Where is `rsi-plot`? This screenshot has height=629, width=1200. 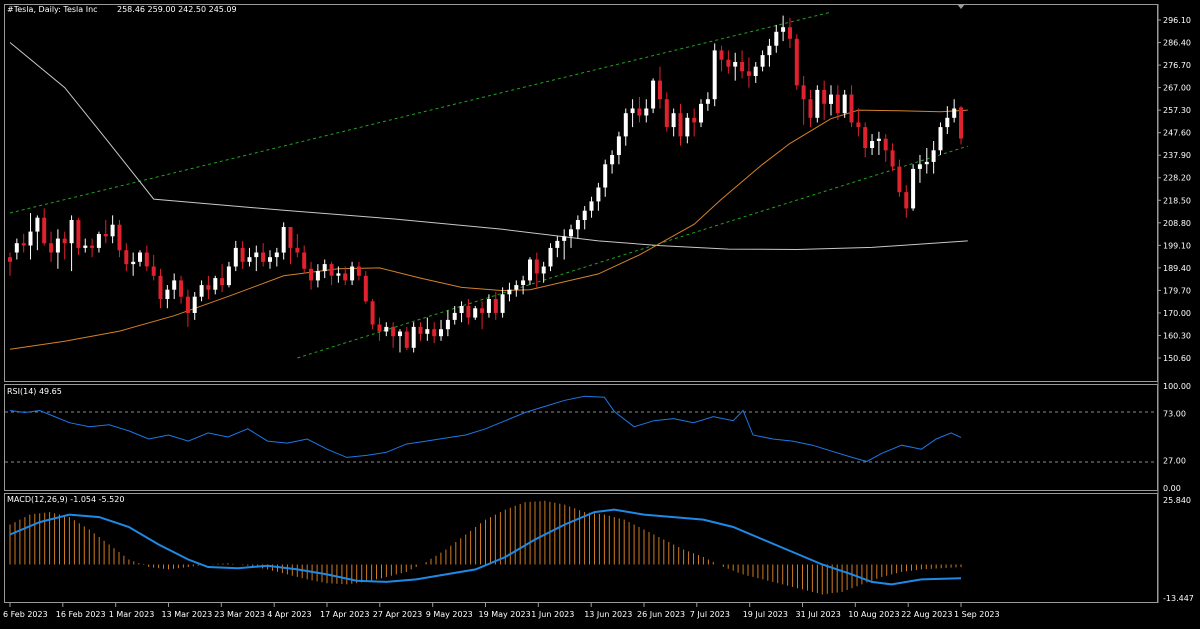
rsi-plot is located at coordinates (485, 429).